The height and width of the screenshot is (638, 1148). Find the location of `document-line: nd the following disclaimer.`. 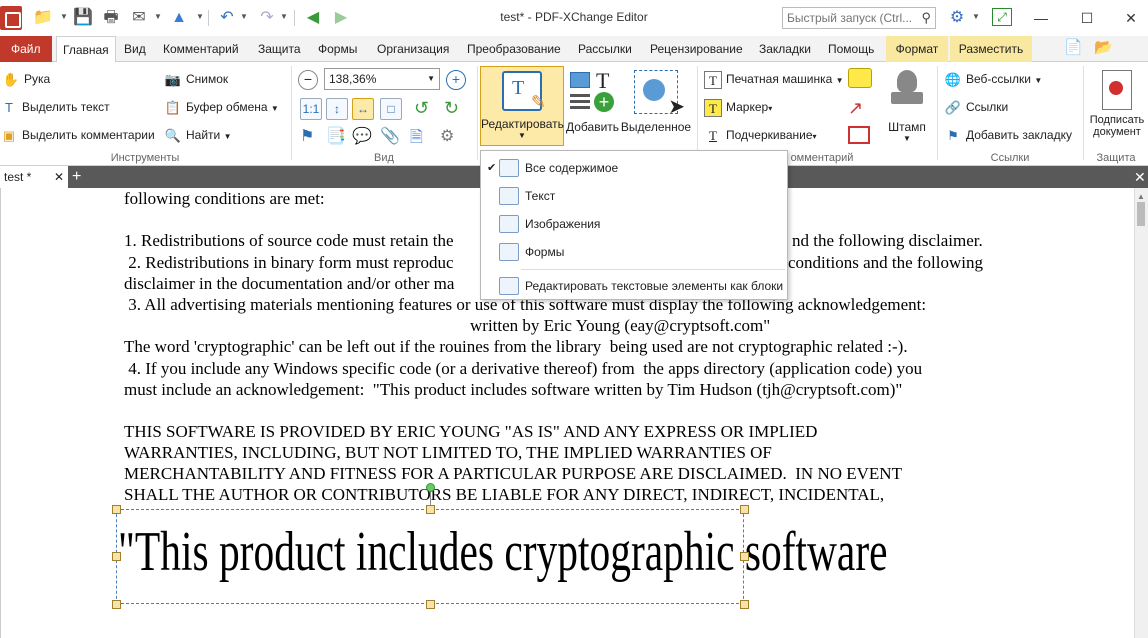

document-line: nd the following disclaimer. is located at coordinates (887, 240).